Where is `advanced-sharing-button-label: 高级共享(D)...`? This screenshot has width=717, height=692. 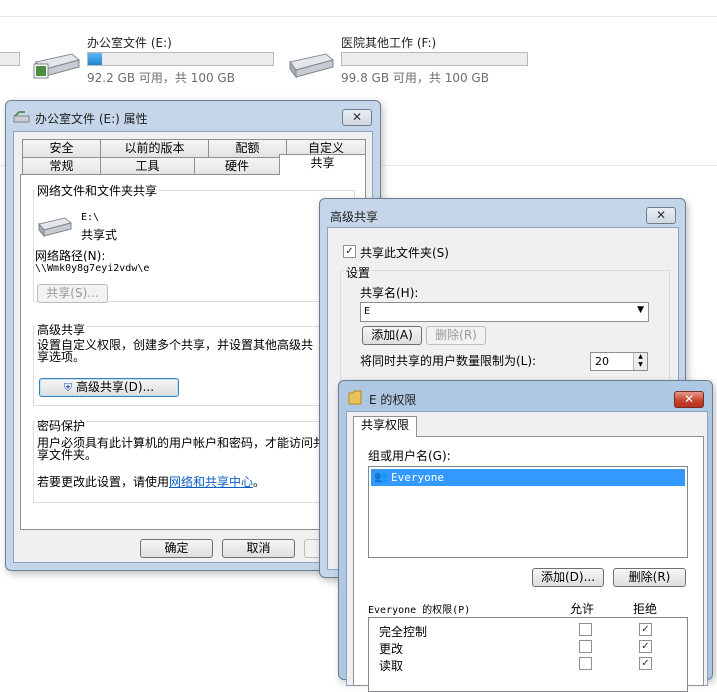 advanced-sharing-button-label: 高级共享(D)... is located at coordinates (115, 387).